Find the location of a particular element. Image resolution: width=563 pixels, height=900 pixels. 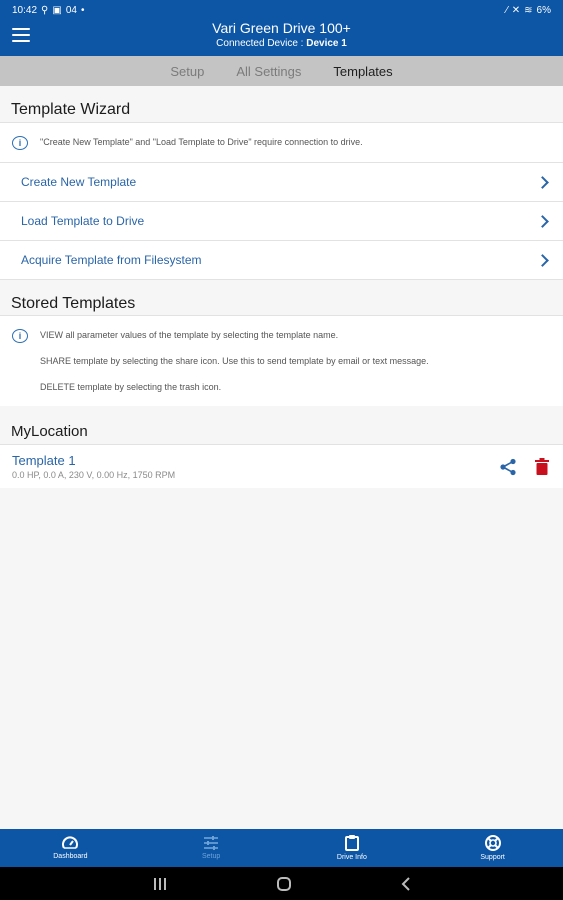

nav-dashboard-label: Dashboard is located at coordinates (70, 856).